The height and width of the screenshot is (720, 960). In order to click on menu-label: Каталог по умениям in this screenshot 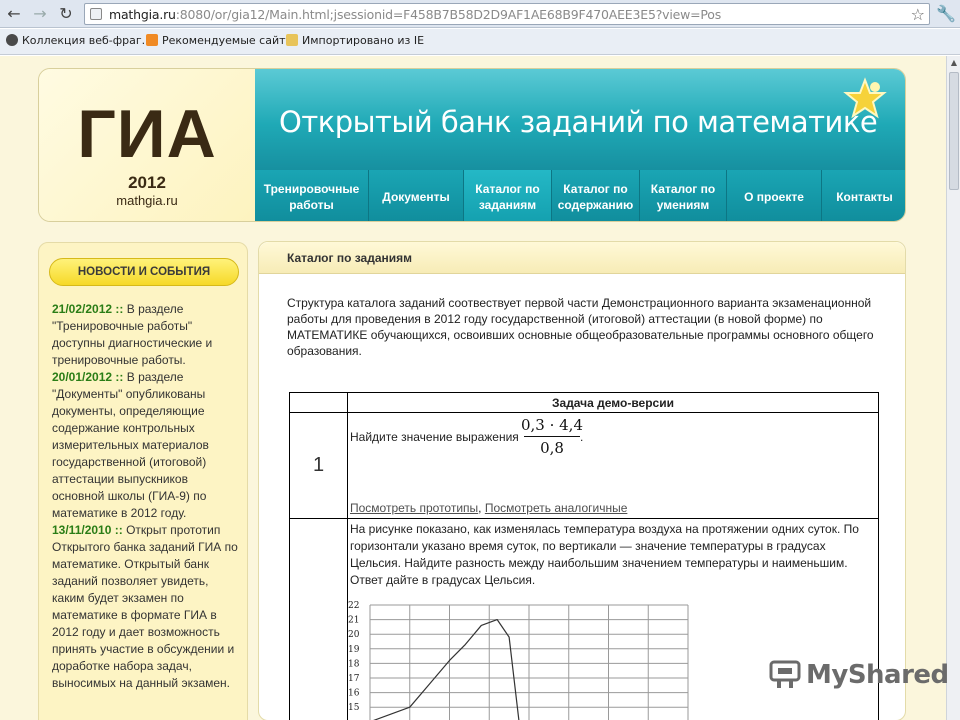, I will do `click(683, 196)`.